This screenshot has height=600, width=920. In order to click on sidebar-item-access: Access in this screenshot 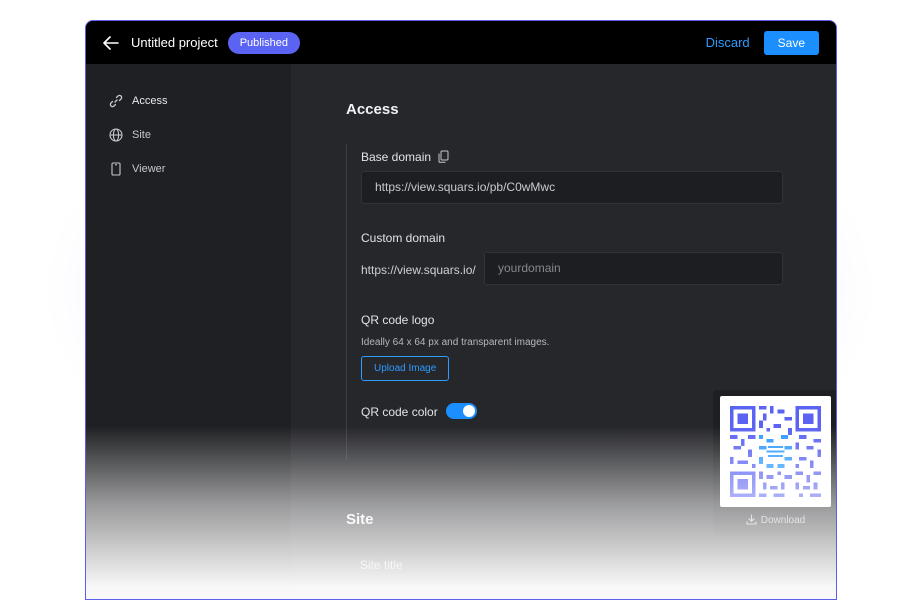, I will do `click(188, 101)`.